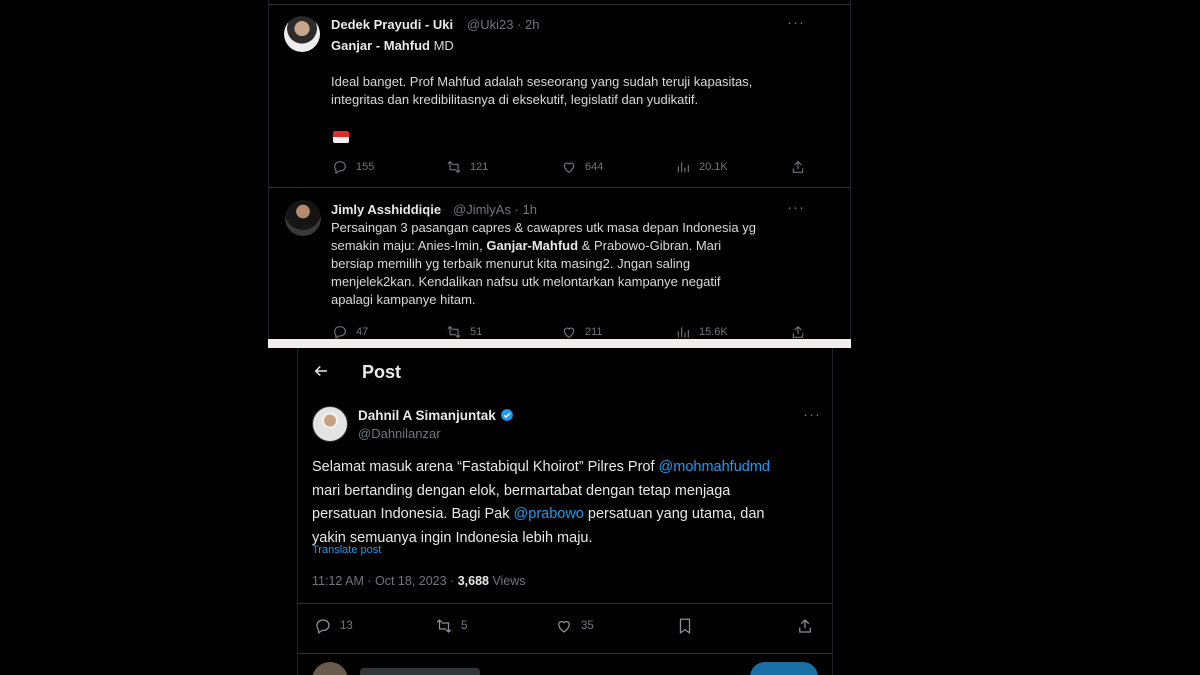  What do you see at coordinates (321, 371) in the screenshot?
I see `back-arrow-icon` at bounding box center [321, 371].